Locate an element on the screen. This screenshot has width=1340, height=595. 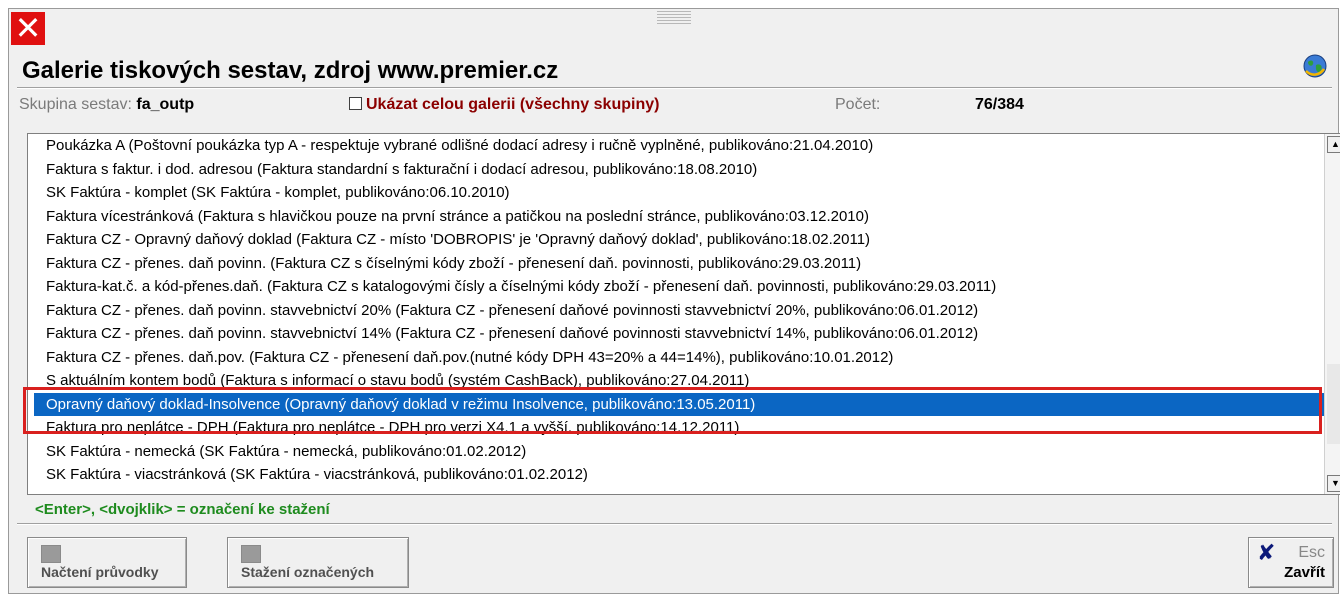
load-waybill-button: Načtení průvodky is located at coordinates (107, 562).